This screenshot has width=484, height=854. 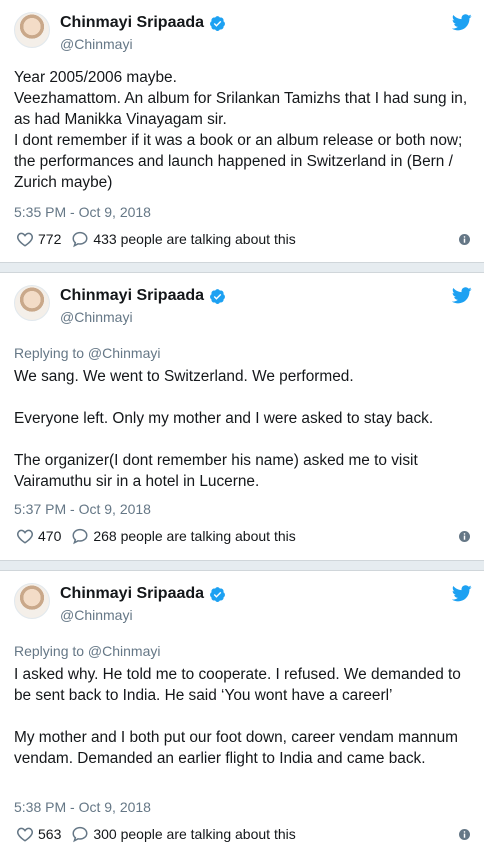 I want to click on talking-count: 268 people are talking about this, so click(x=194, y=536).